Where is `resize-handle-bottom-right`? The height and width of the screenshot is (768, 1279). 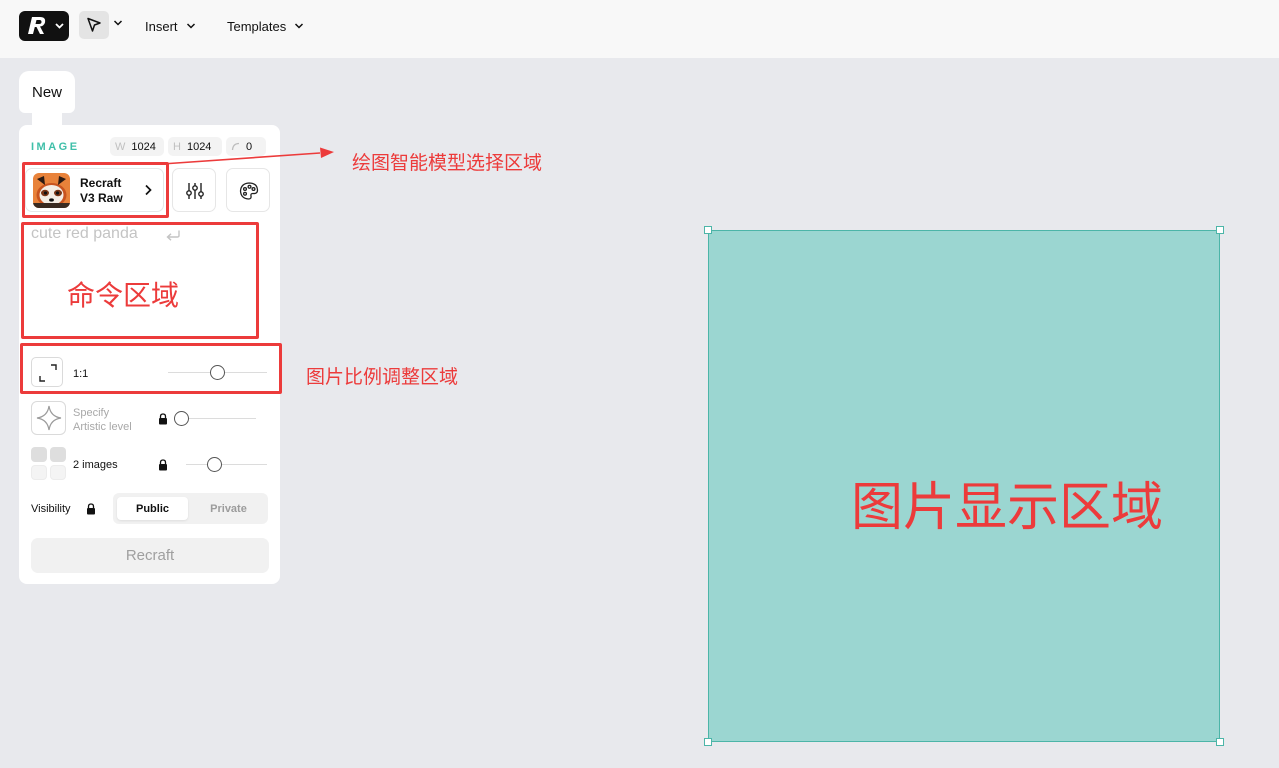
resize-handle-bottom-right is located at coordinates (1220, 742).